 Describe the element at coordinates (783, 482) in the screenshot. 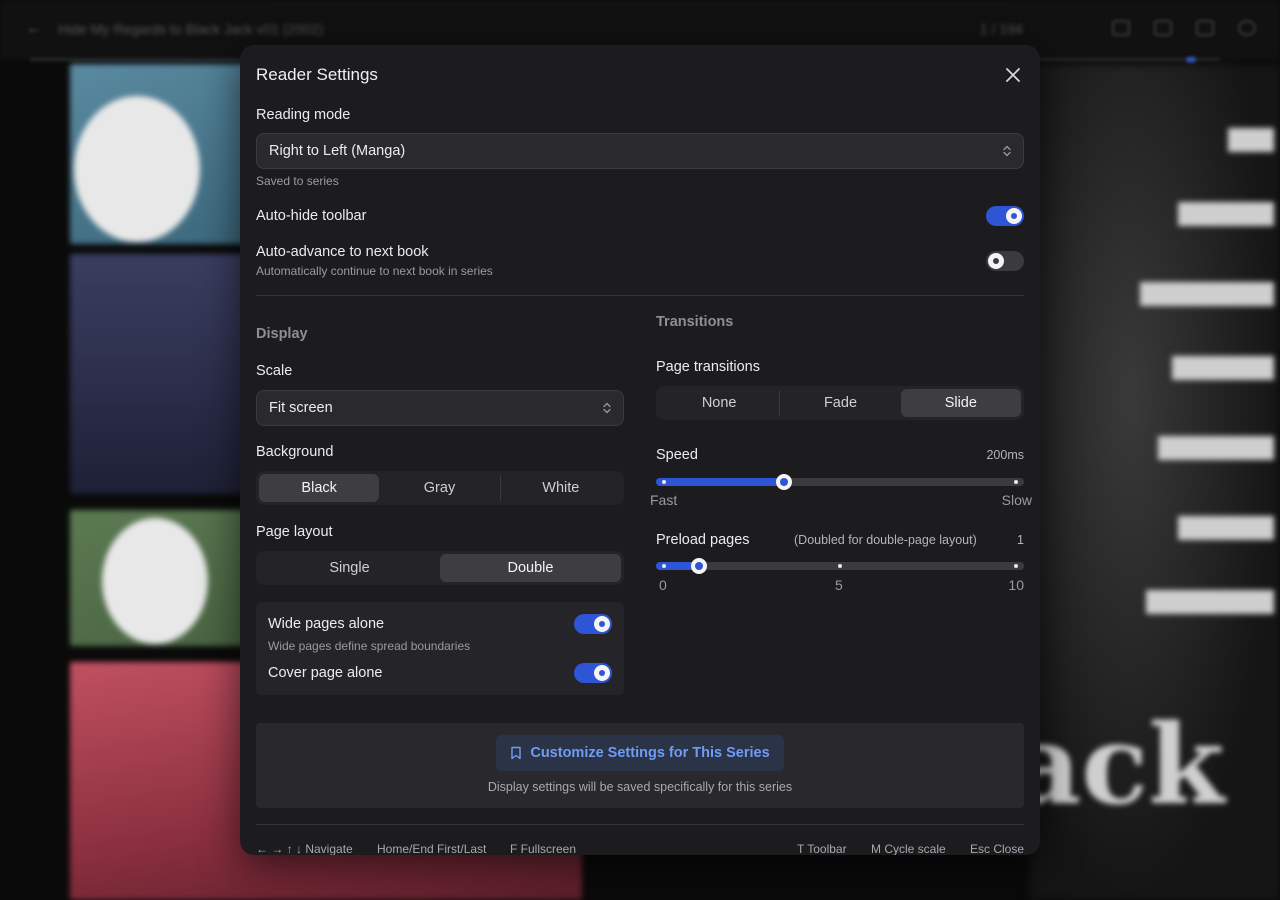

I see `speed-slider-thumb` at that location.